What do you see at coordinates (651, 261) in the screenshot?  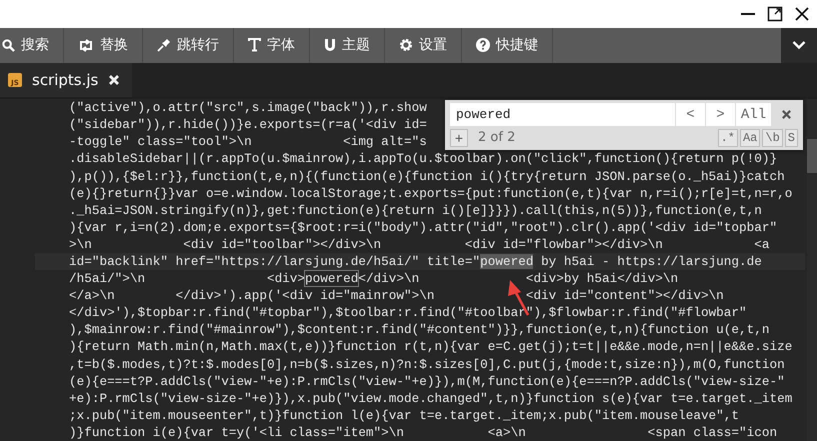 I see `code-text: by h5ai - https://larsjung.de` at bounding box center [651, 261].